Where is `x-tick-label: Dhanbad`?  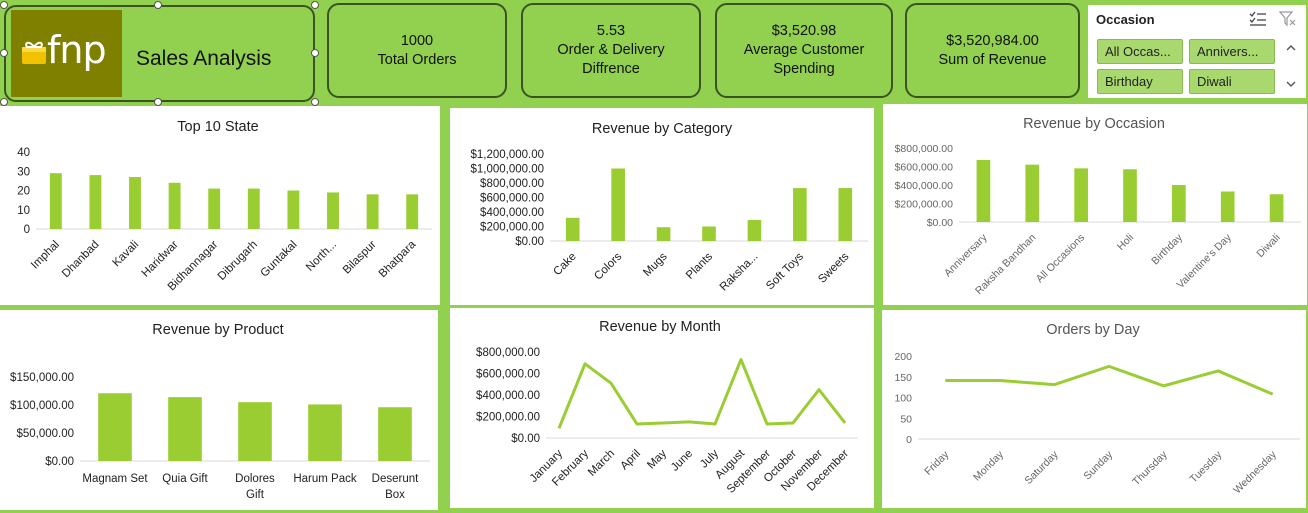 x-tick-label: Dhanbad is located at coordinates (80, 259).